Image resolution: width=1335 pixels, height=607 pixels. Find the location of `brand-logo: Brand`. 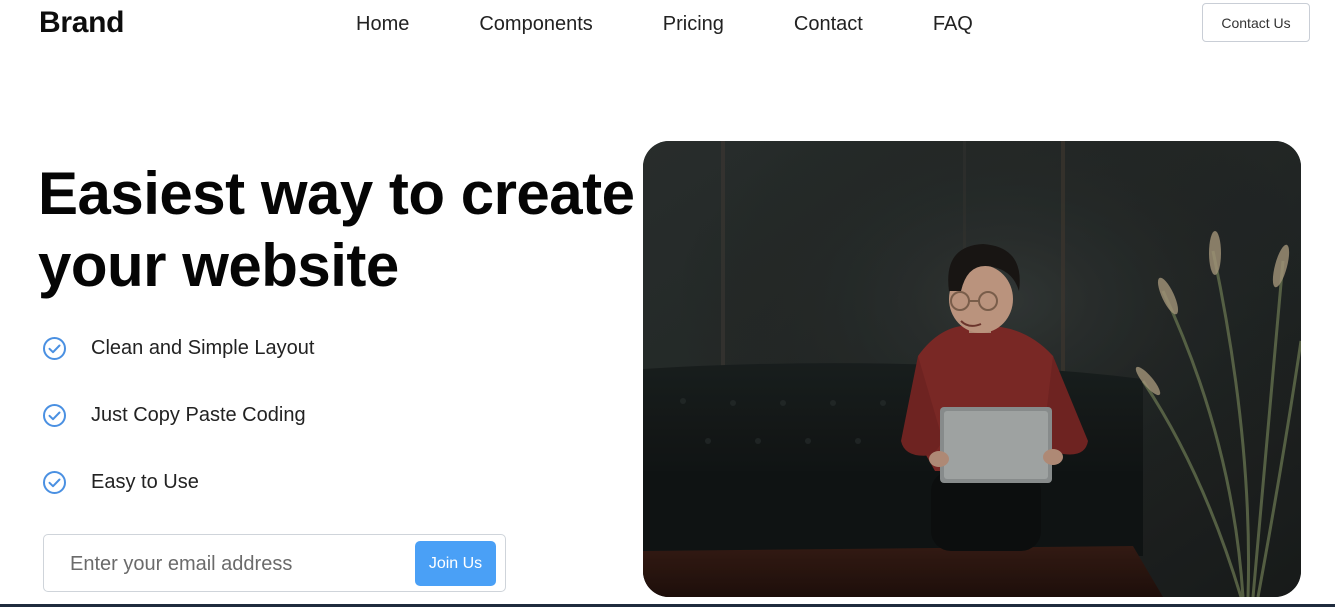

brand-logo: Brand is located at coordinates (81, 23).